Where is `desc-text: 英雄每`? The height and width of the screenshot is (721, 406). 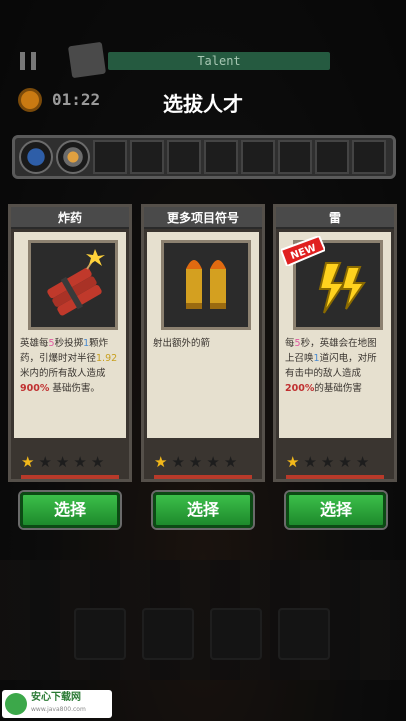 desc-text: 英雄每 is located at coordinates (34, 343).